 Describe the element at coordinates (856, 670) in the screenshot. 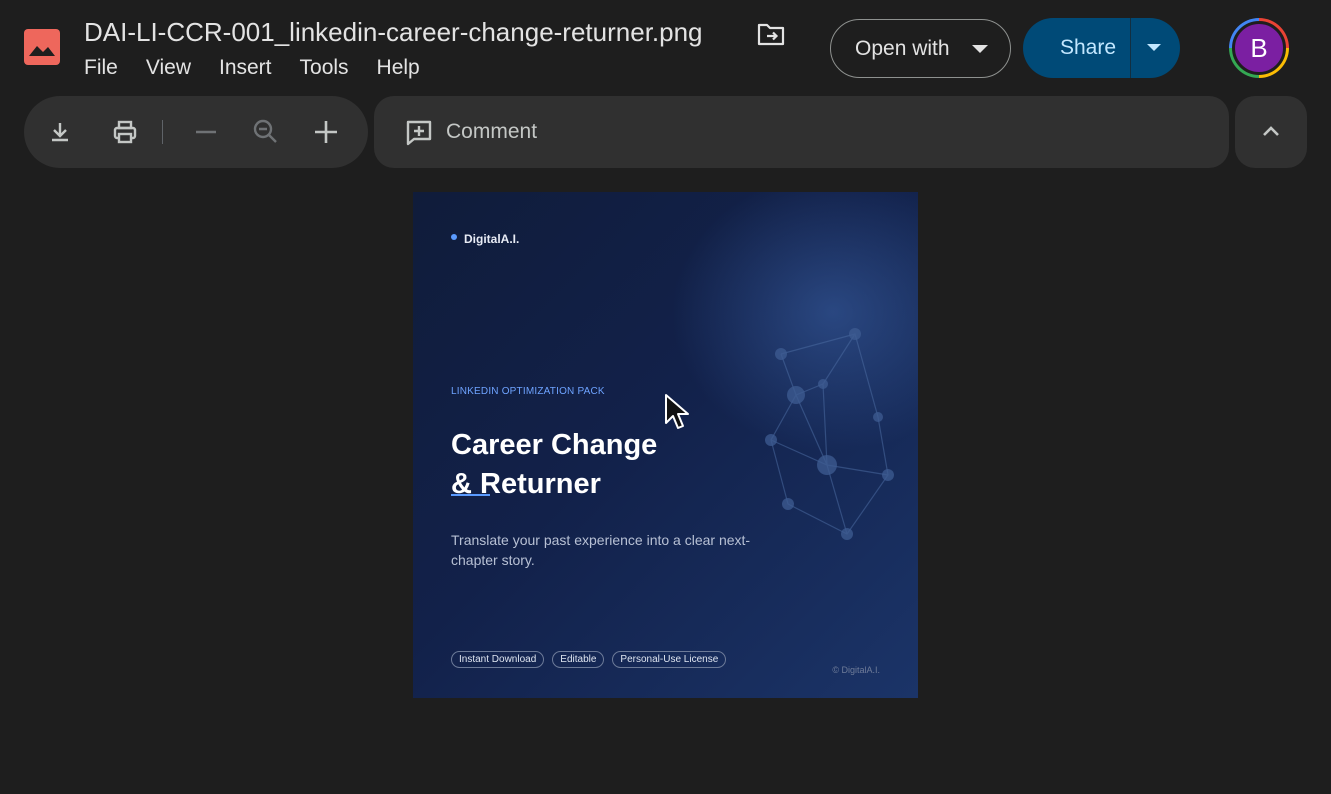

I see `preview-copyright: © DigitalA.I.` at that location.